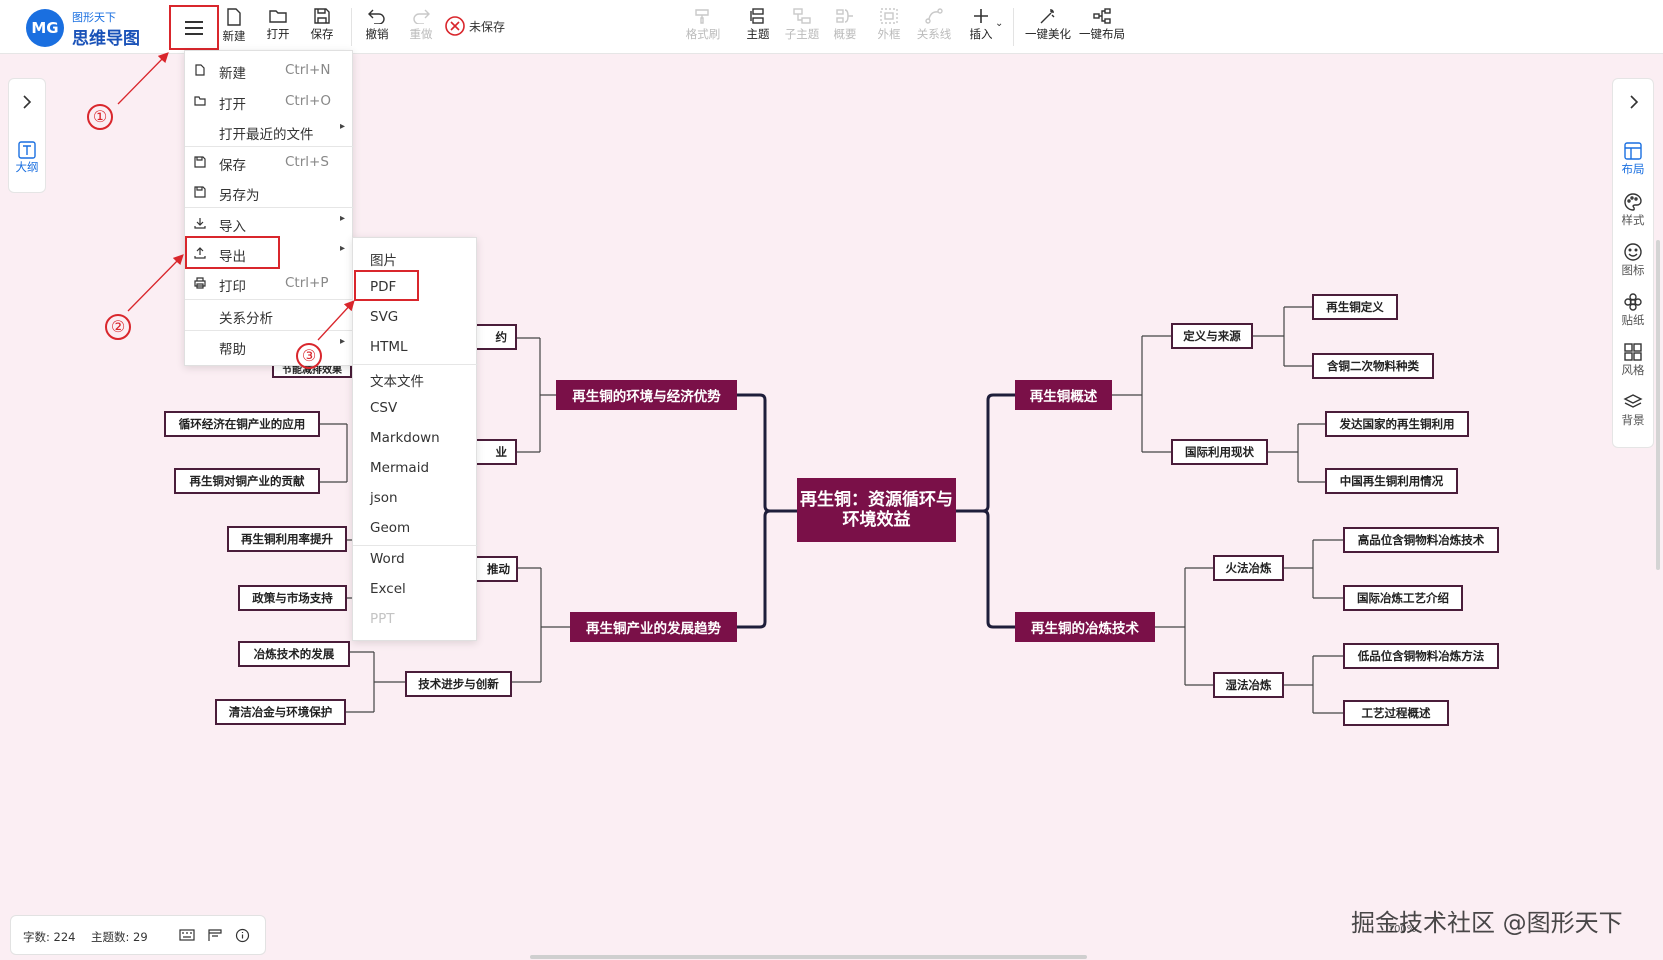  What do you see at coordinates (1396, 713) in the screenshot?
I see `node-process: 工艺过程概述` at bounding box center [1396, 713].